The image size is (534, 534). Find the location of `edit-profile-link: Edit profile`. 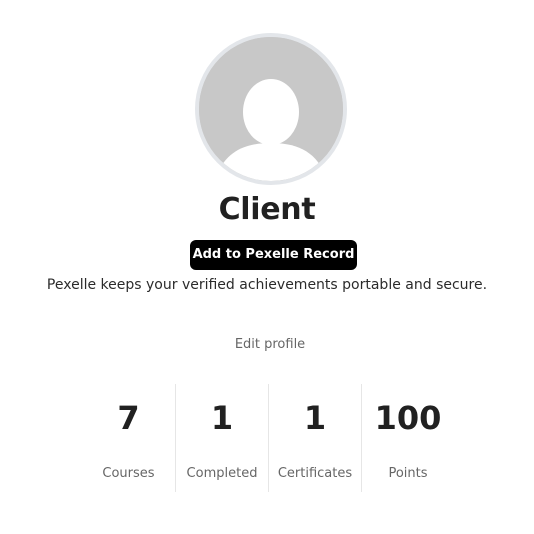

edit-profile-link: Edit profile is located at coordinates (270, 345).